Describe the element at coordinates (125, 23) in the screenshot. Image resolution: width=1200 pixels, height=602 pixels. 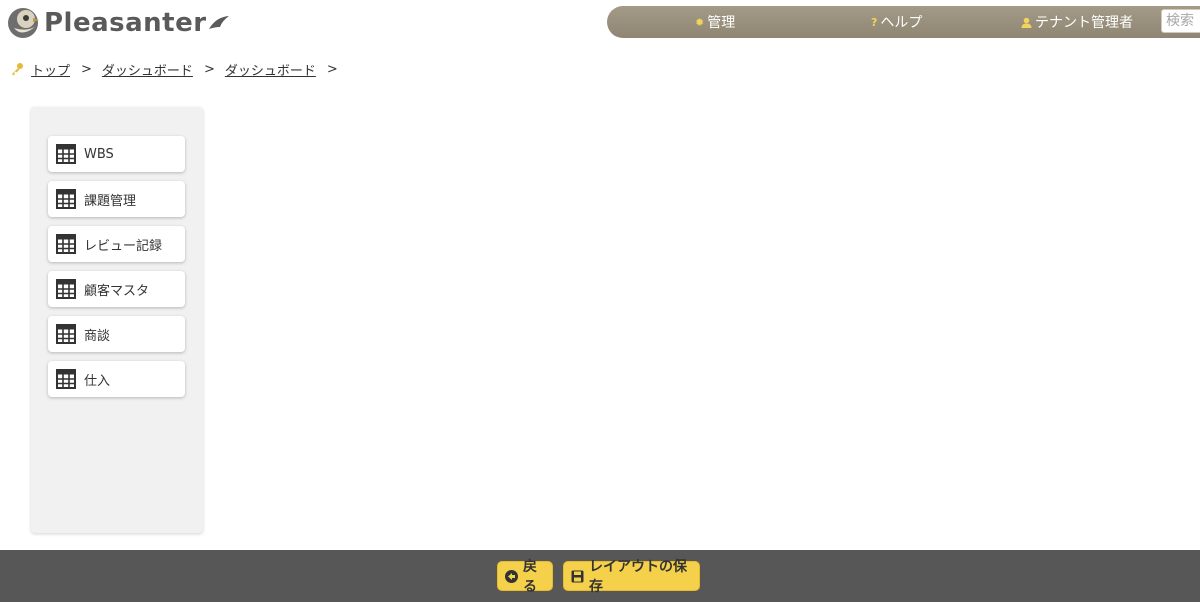
I see `logo-wordmark: Pleasanter` at that location.